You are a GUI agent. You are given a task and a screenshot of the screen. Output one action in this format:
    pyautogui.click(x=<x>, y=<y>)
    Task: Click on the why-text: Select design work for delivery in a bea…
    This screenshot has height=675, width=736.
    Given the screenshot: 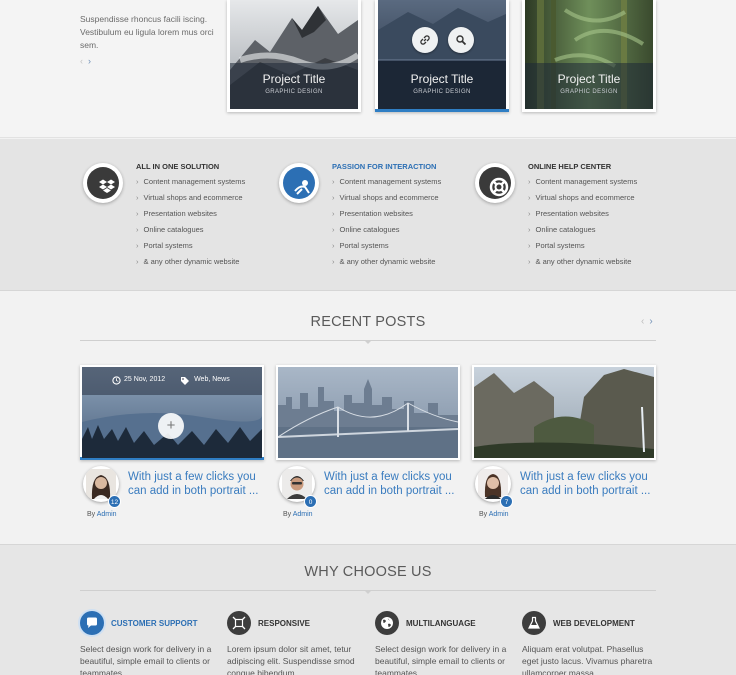 What is the action you would take?
    pyautogui.click(x=146, y=659)
    